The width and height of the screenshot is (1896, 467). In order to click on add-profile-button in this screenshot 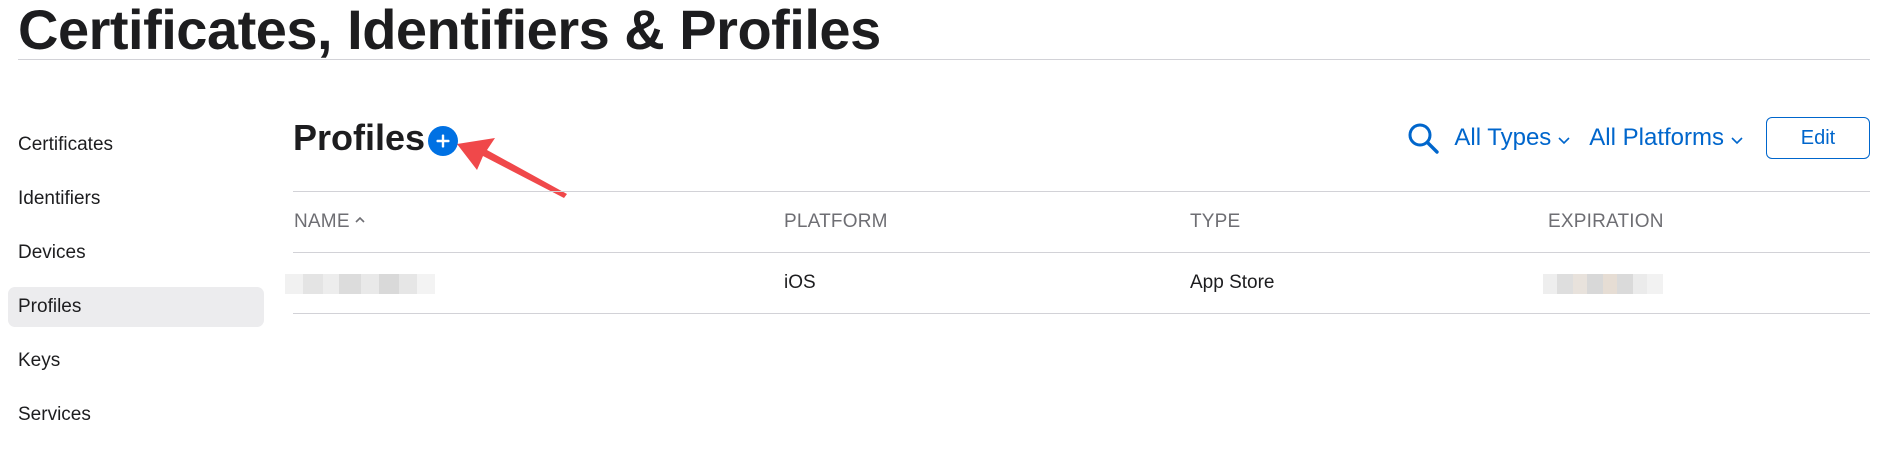, I will do `click(443, 141)`.